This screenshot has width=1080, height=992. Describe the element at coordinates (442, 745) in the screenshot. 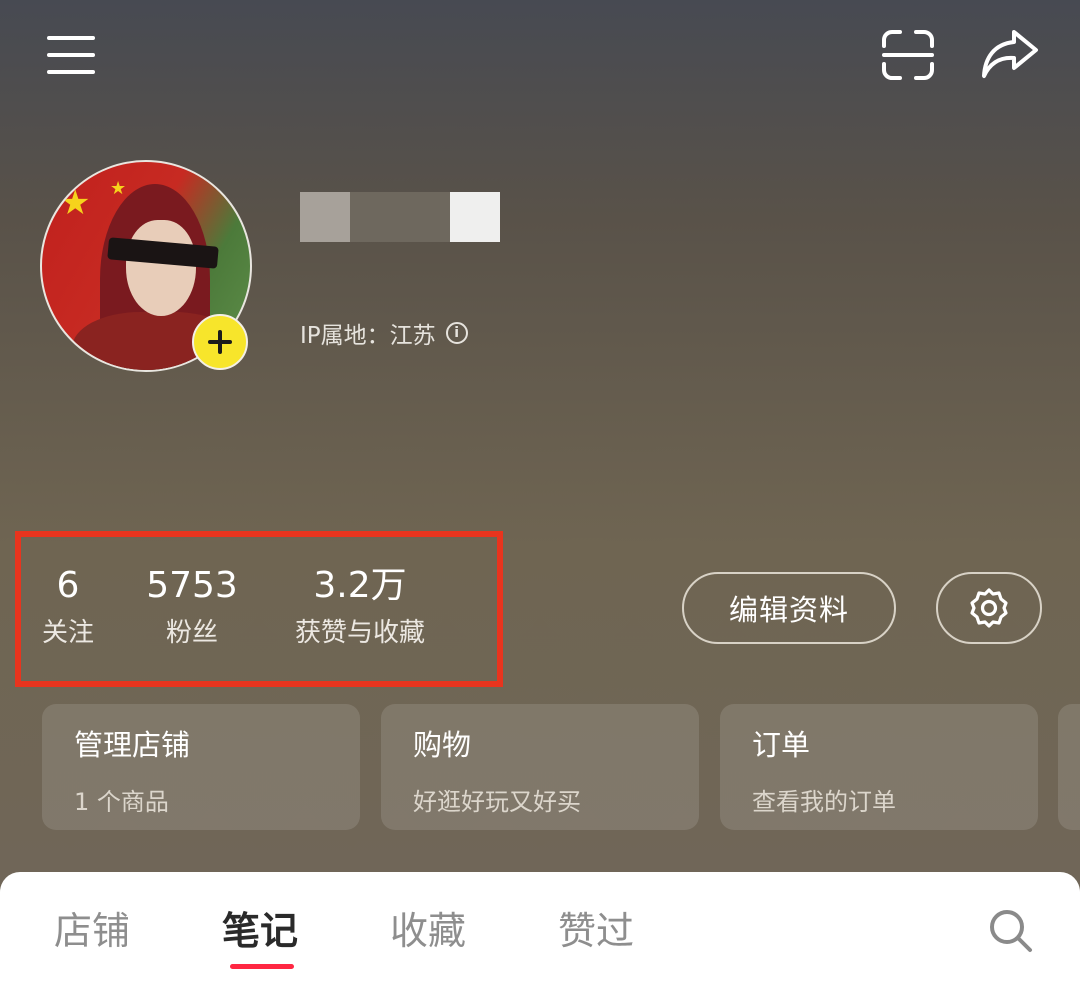

I see `card-title: 购物` at that location.